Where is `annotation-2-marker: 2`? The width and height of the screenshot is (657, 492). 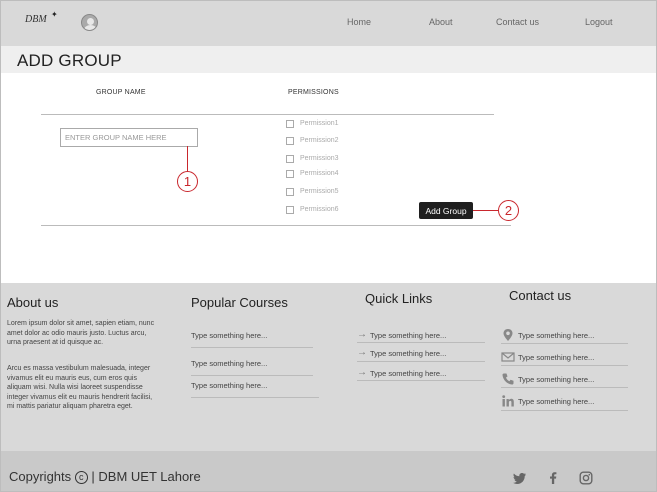
annotation-2-marker: 2 is located at coordinates (508, 210).